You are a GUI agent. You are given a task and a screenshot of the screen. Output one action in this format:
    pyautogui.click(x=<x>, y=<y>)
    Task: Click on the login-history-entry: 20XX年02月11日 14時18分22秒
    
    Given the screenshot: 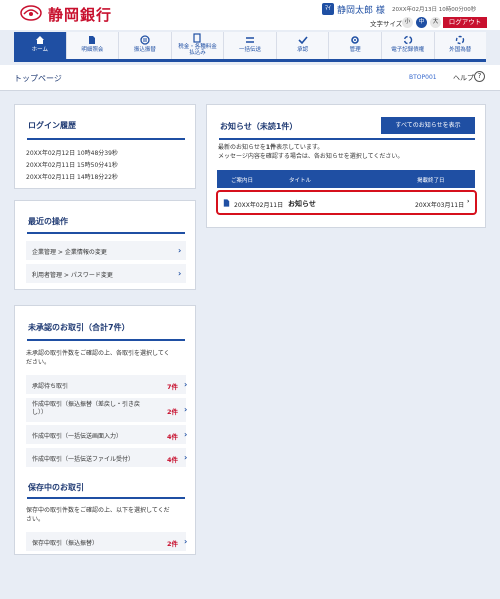 What is the action you would take?
    pyautogui.click(x=72, y=177)
    